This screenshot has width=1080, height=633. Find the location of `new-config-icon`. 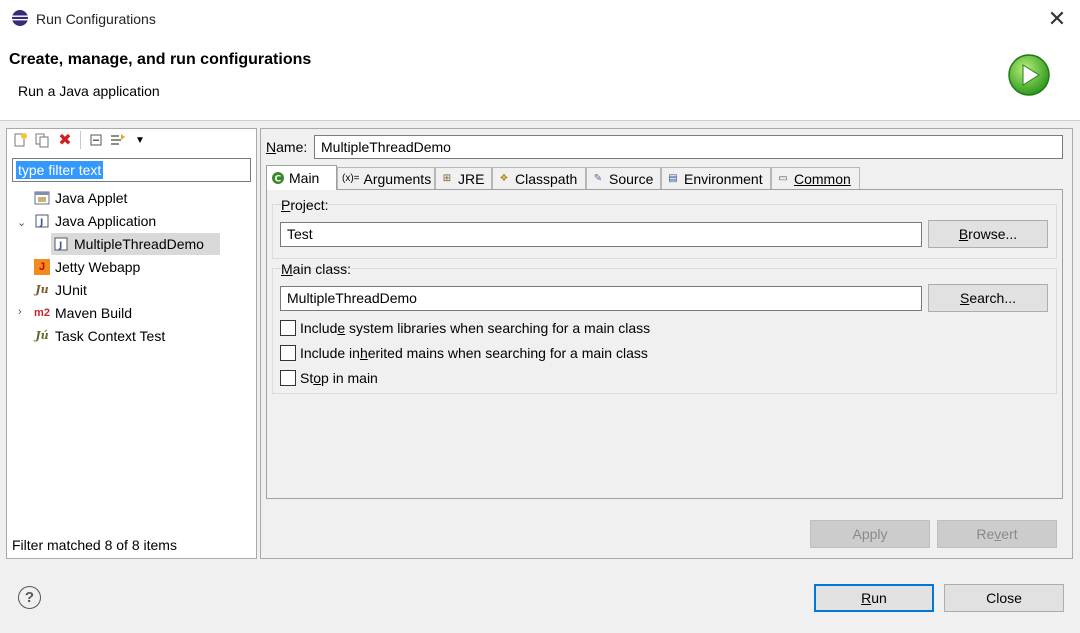

new-config-icon is located at coordinates (20, 140).